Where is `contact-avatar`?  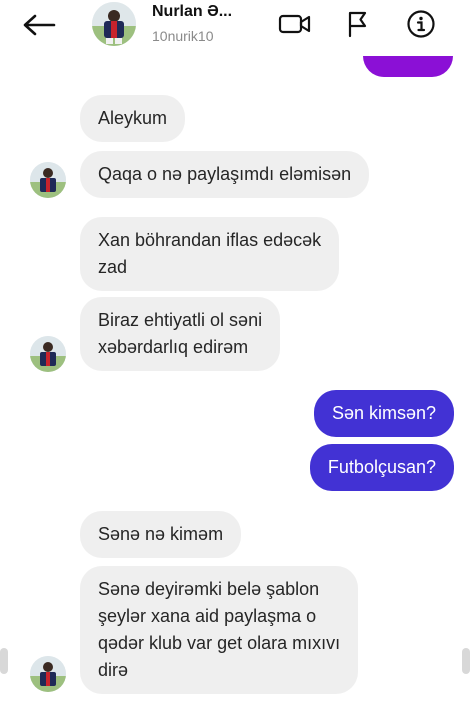 contact-avatar is located at coordinates (114, 24).